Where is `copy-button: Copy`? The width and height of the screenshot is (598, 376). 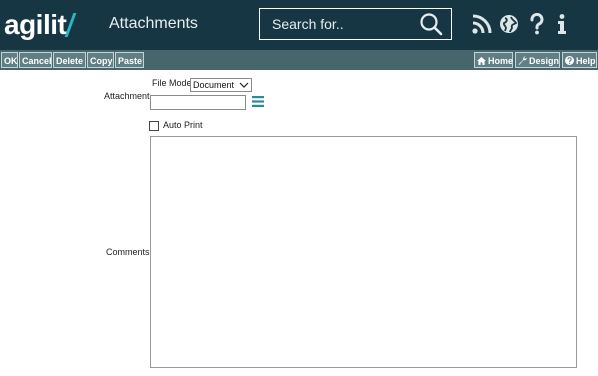
copy-button: Copy is located at coordinates (100, 60).